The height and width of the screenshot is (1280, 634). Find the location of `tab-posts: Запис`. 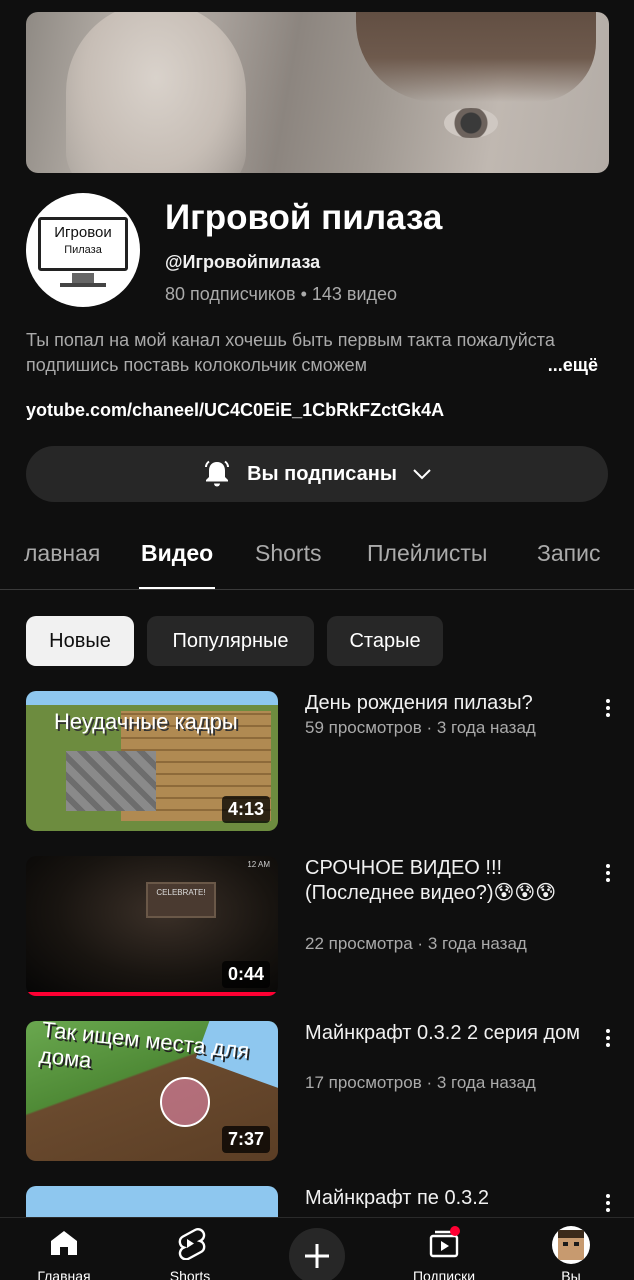

tab-posts: Запис is located at coordinates (569, 553).